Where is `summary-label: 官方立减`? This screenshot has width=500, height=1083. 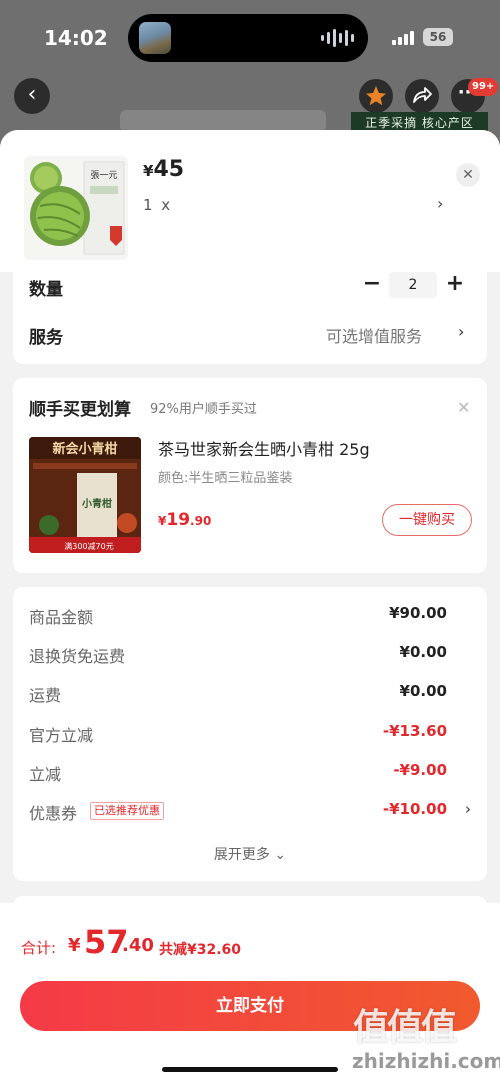
summary-label: 官方立减 is located at coordinates (61, 735).